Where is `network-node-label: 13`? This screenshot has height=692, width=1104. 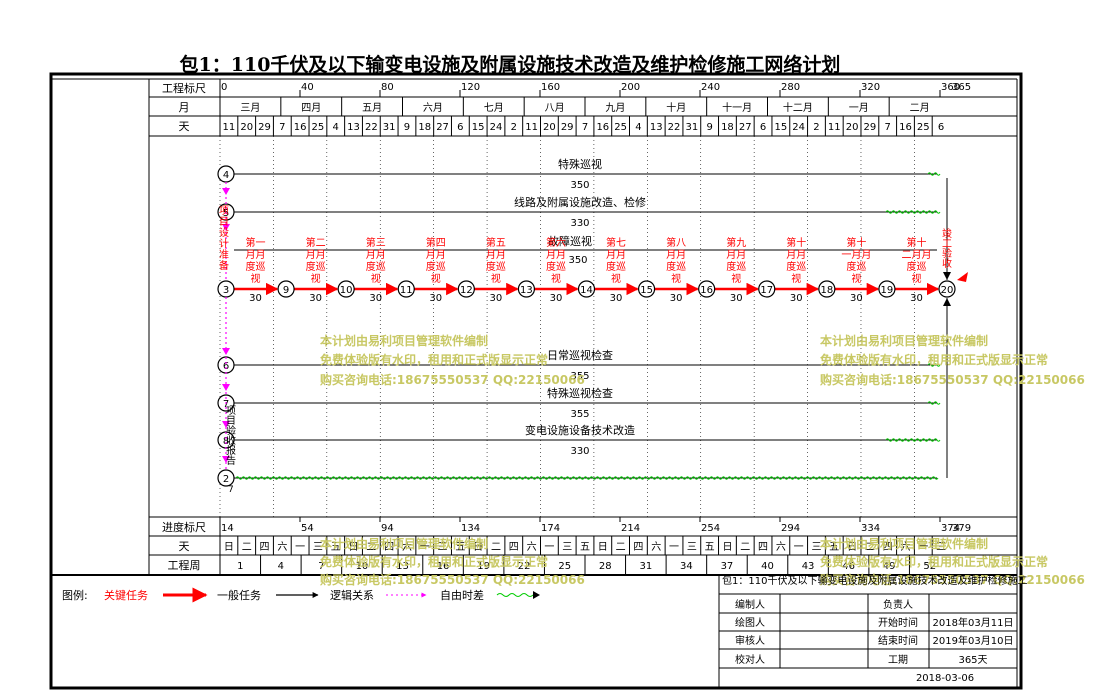 network-node-label: 13 is located at coordinates (526, 290).